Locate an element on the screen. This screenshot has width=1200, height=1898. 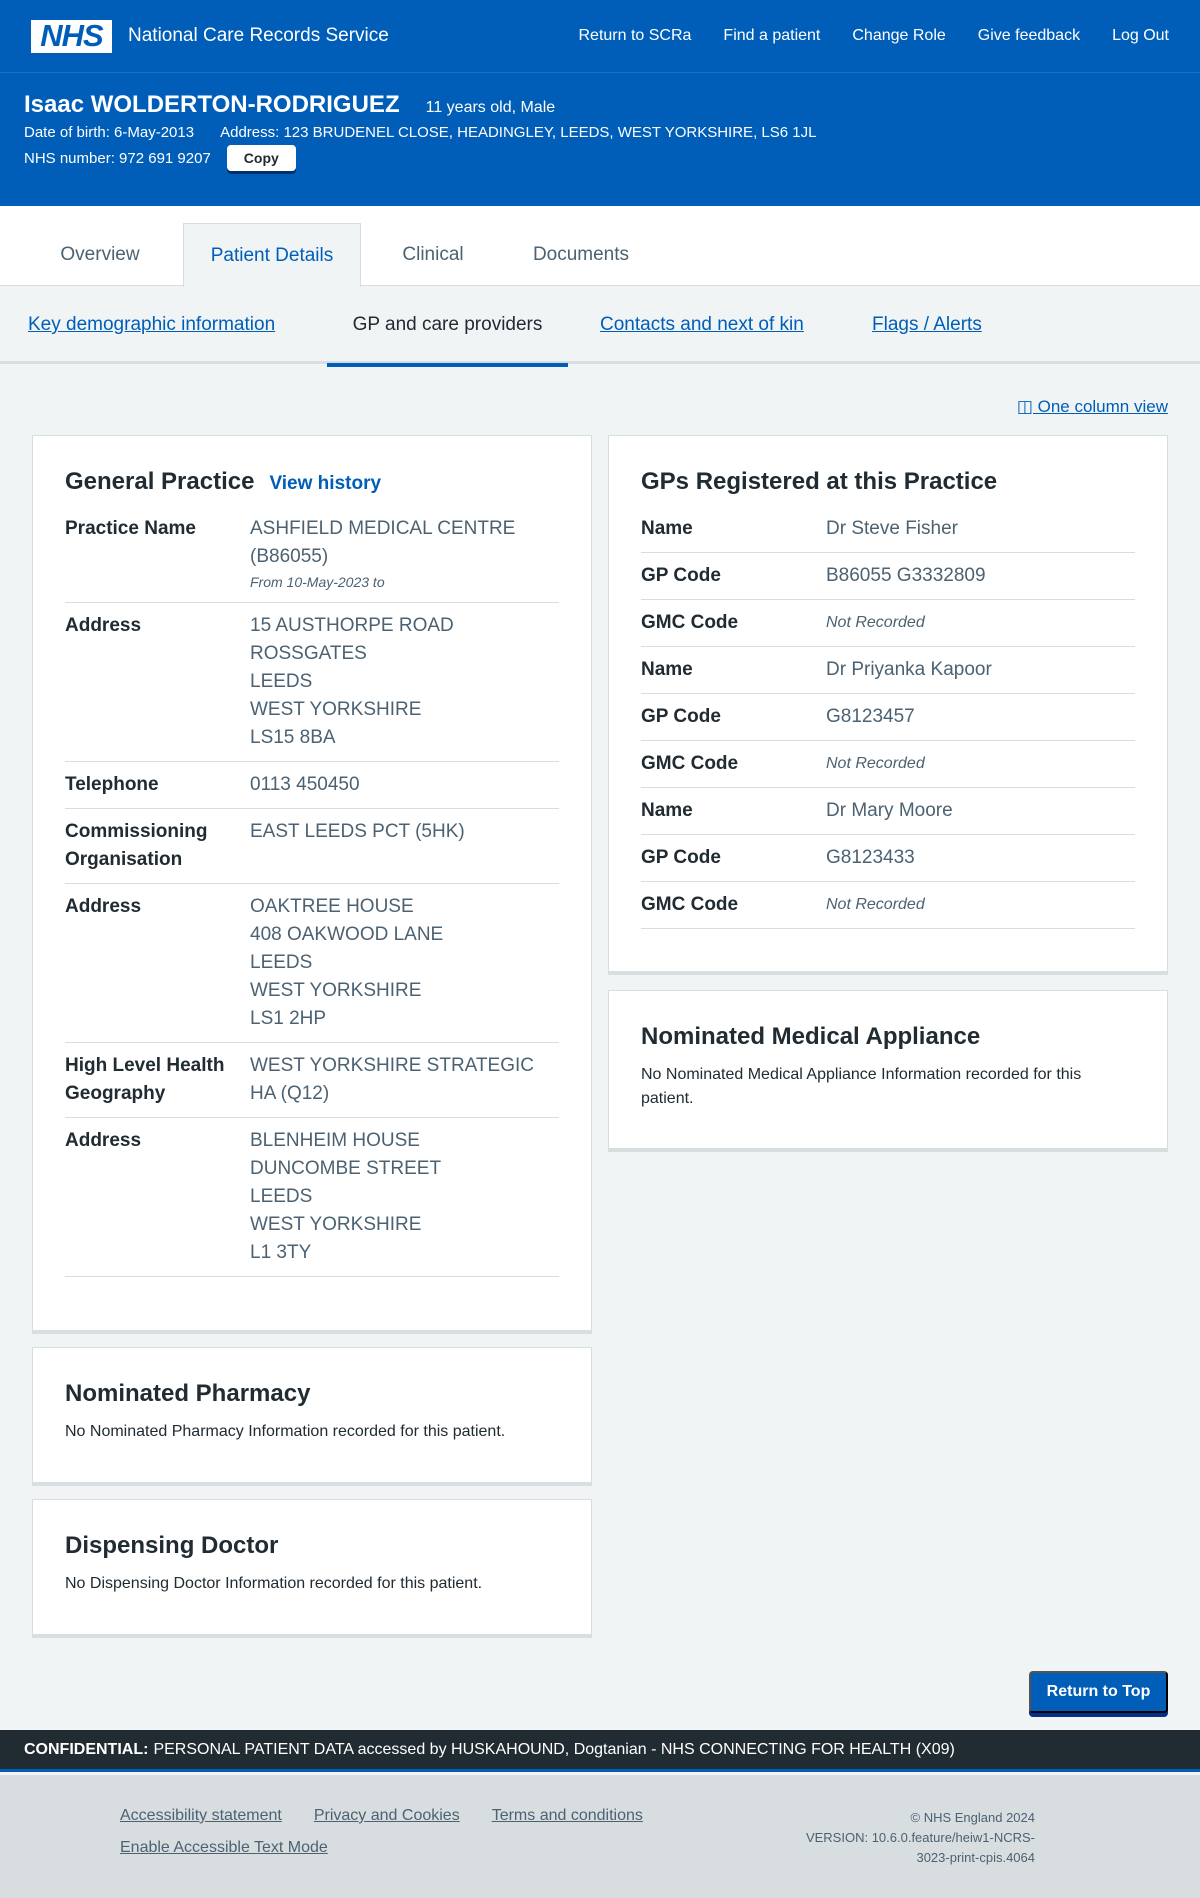
view-history-link: View history is located at coordinates (325, 484).